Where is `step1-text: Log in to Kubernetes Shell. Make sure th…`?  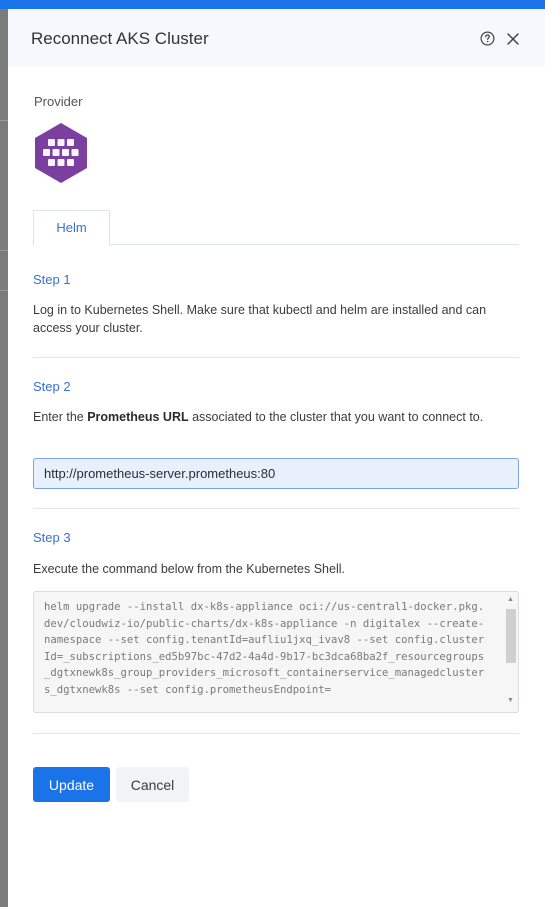
step1-text: Log in to Kubernetes Shell. Make sure th… is located at coordinates (260, 319).